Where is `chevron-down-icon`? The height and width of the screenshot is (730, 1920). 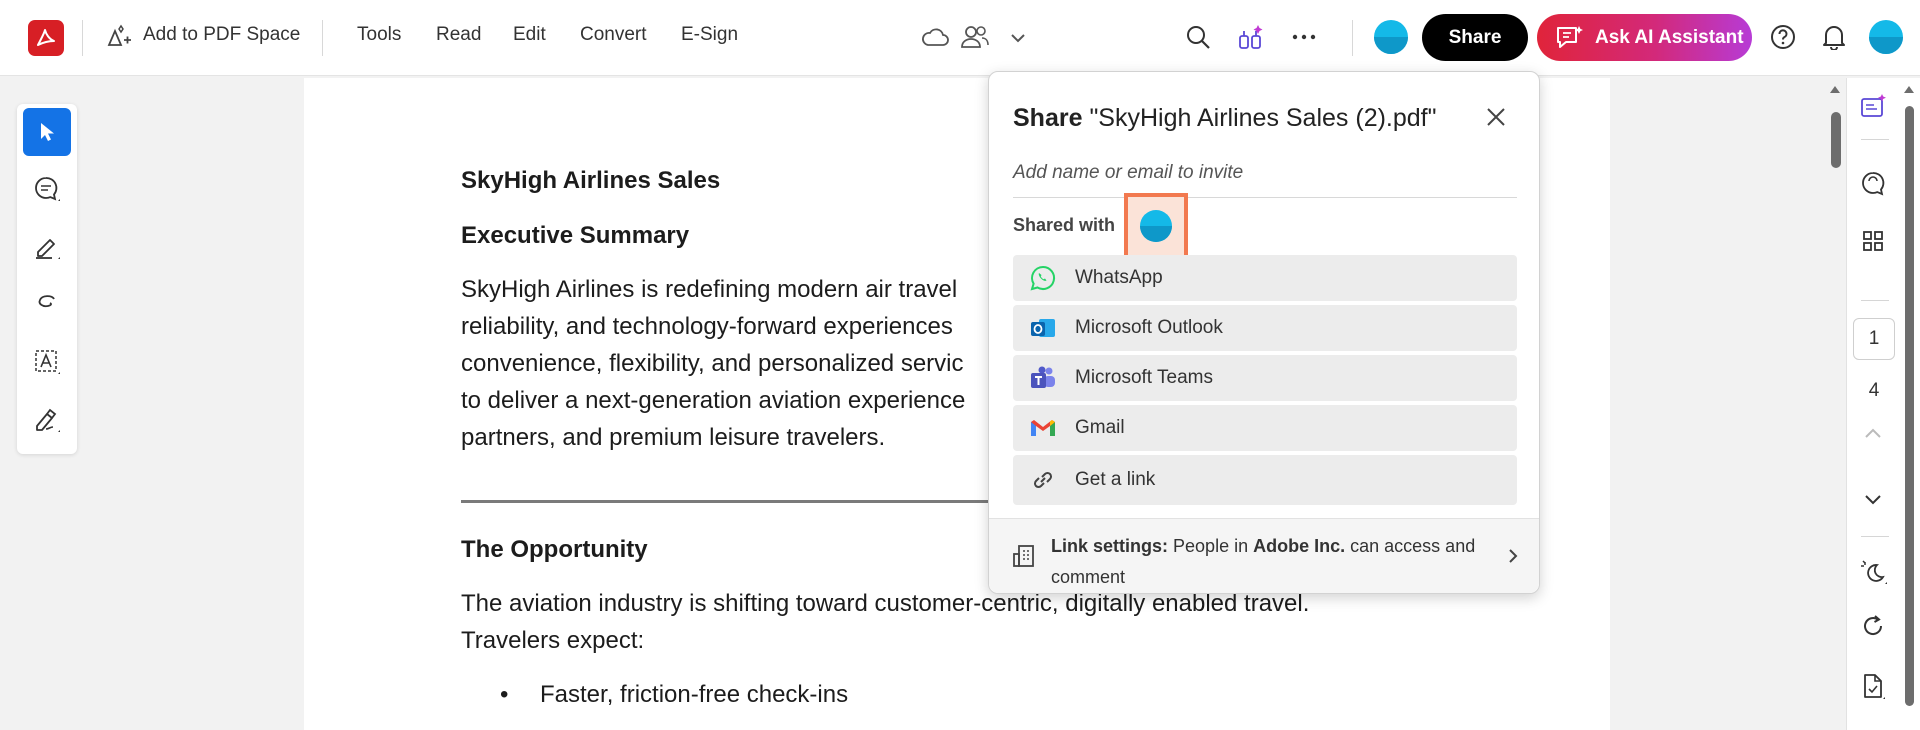
chevron-down-icon is located at coordinates (1018, 38).